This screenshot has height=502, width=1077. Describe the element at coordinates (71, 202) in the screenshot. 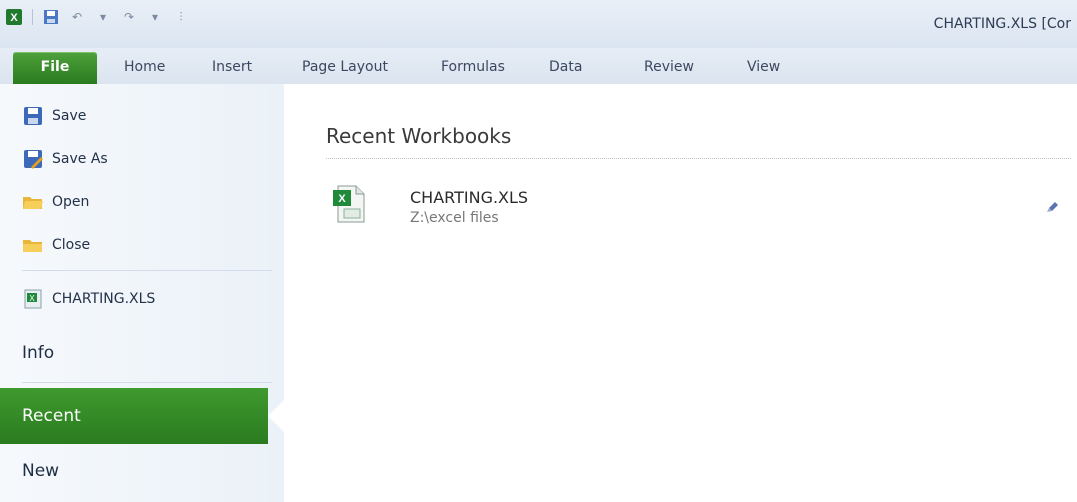

I see `open-label: Open` at that location.